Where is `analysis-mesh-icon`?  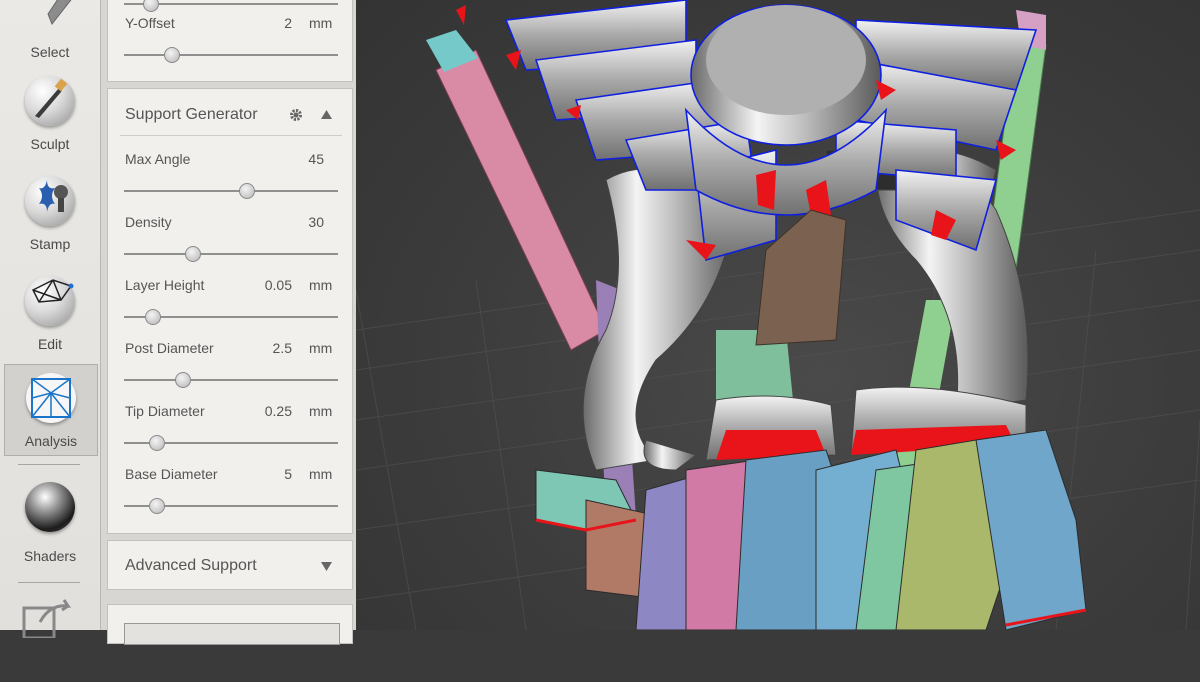
analysis-mesh-icon is located at coordinates (51, 398).